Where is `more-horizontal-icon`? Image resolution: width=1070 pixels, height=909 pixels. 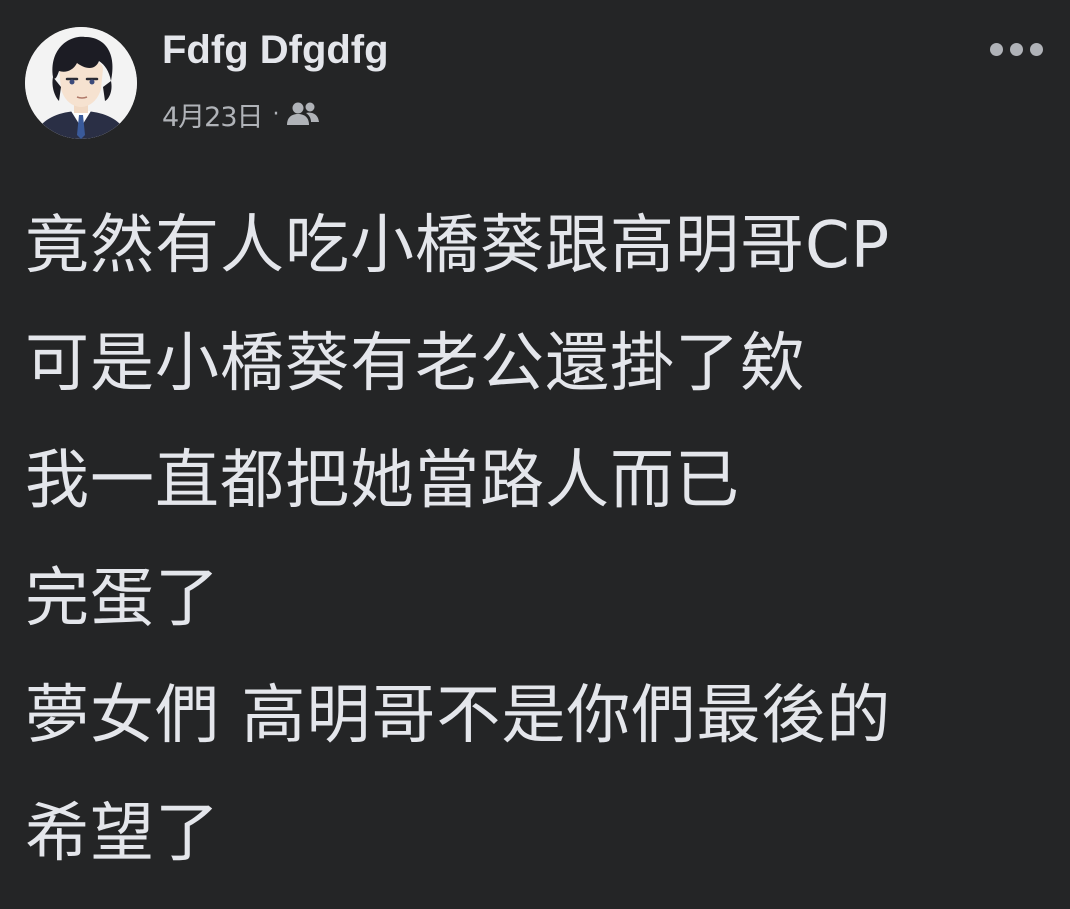
more-horizontal-icon is located at coordinates (1016, 49).